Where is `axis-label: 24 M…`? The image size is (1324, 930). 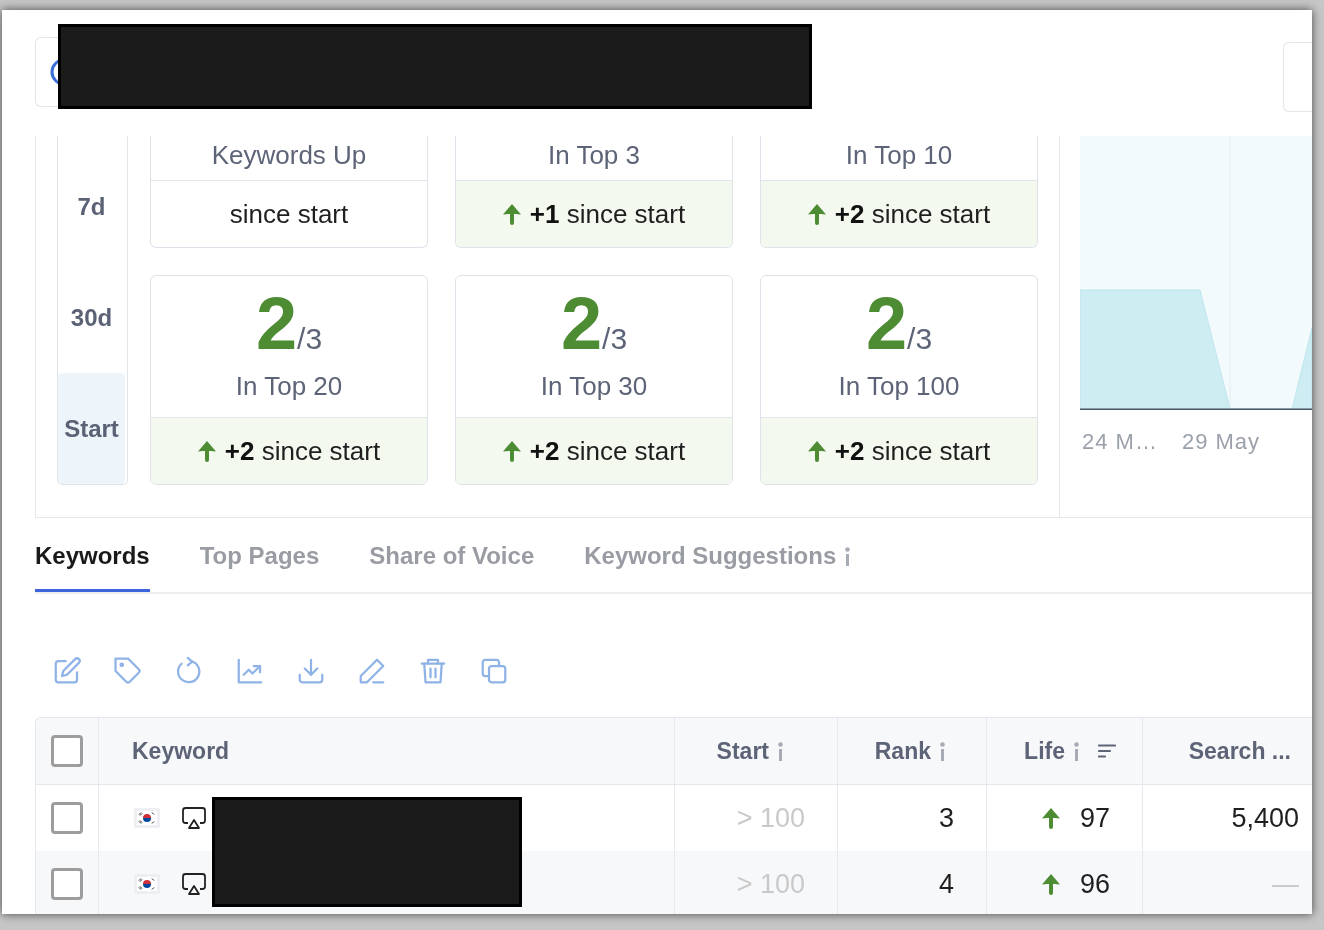 axis-label: 24 M… is located at coordinates (1120, 442).